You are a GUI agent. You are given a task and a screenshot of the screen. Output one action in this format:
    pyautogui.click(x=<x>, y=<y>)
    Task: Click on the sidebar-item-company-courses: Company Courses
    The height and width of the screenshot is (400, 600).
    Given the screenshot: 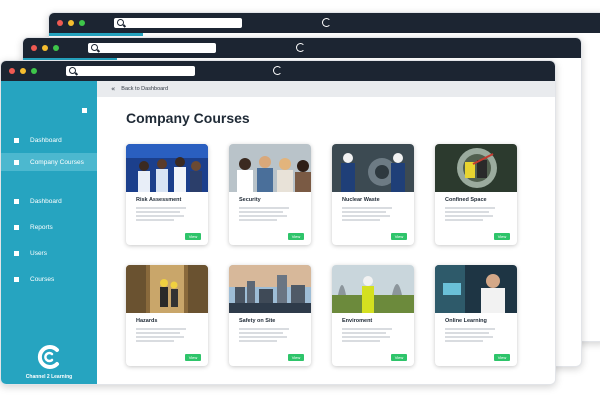 What is the action you would take?
    pyautogui.click(x=49, y=162)
    